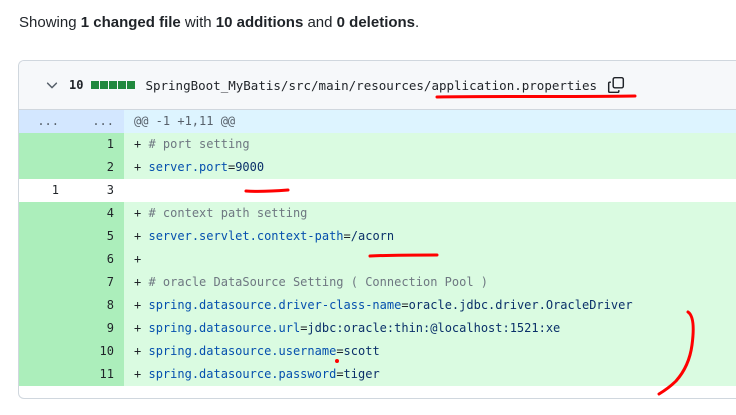 The image size is (736, 415). I want to click on new-line-number: 4, so click(96, 213).